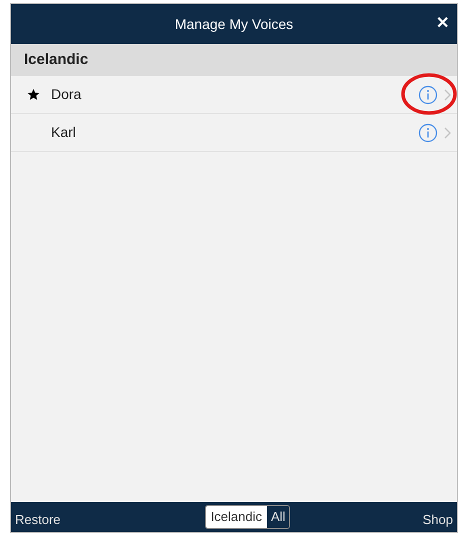 Image resolution: width=458 pixels, height=536 pixels. Describe the element at coordinates (234, 95) in the screenshot. I see `voice-row: Dora` at that location.